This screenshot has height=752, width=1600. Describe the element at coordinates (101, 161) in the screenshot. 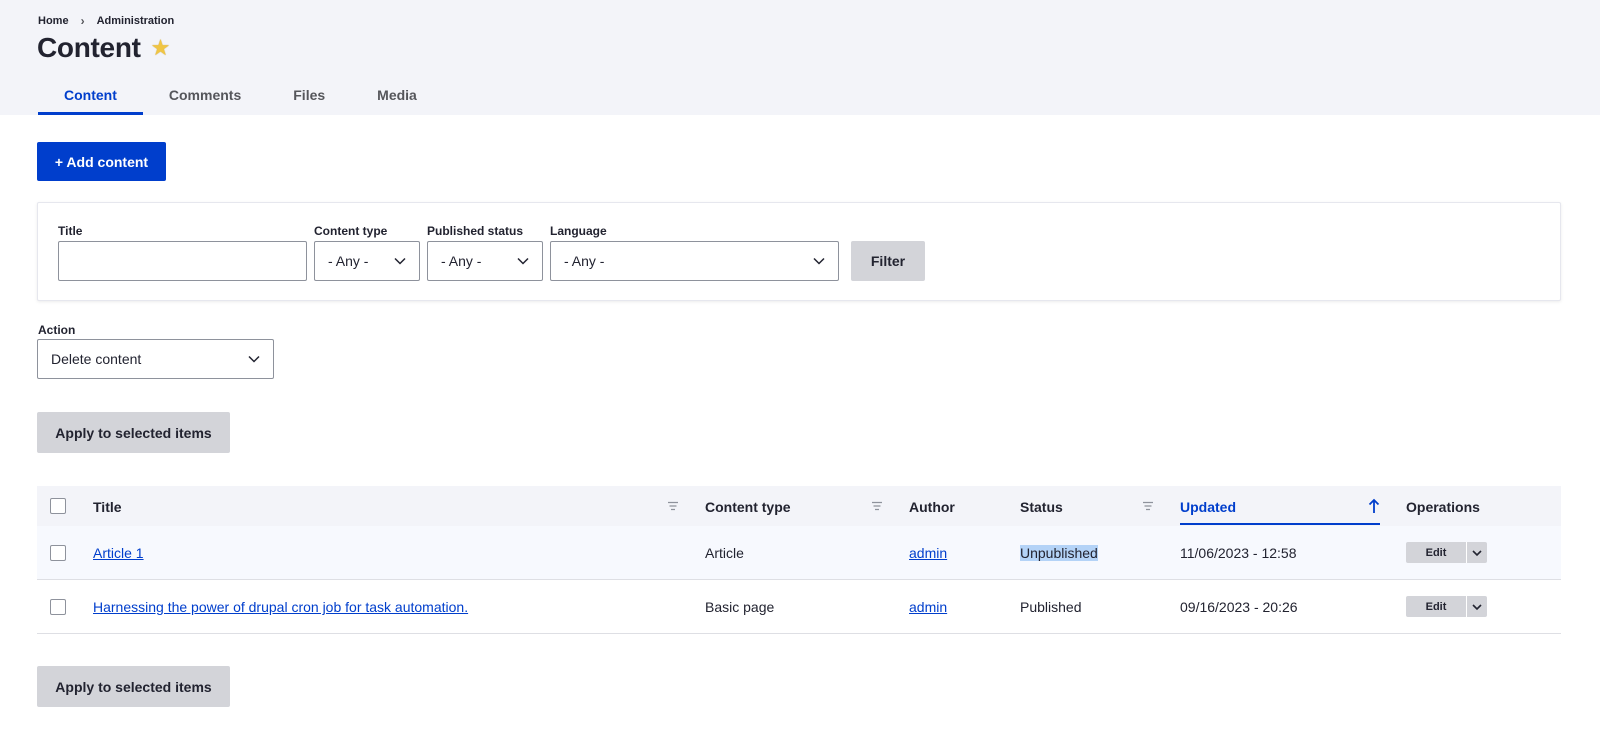

I see `add-content-button: + Add content` at that location.